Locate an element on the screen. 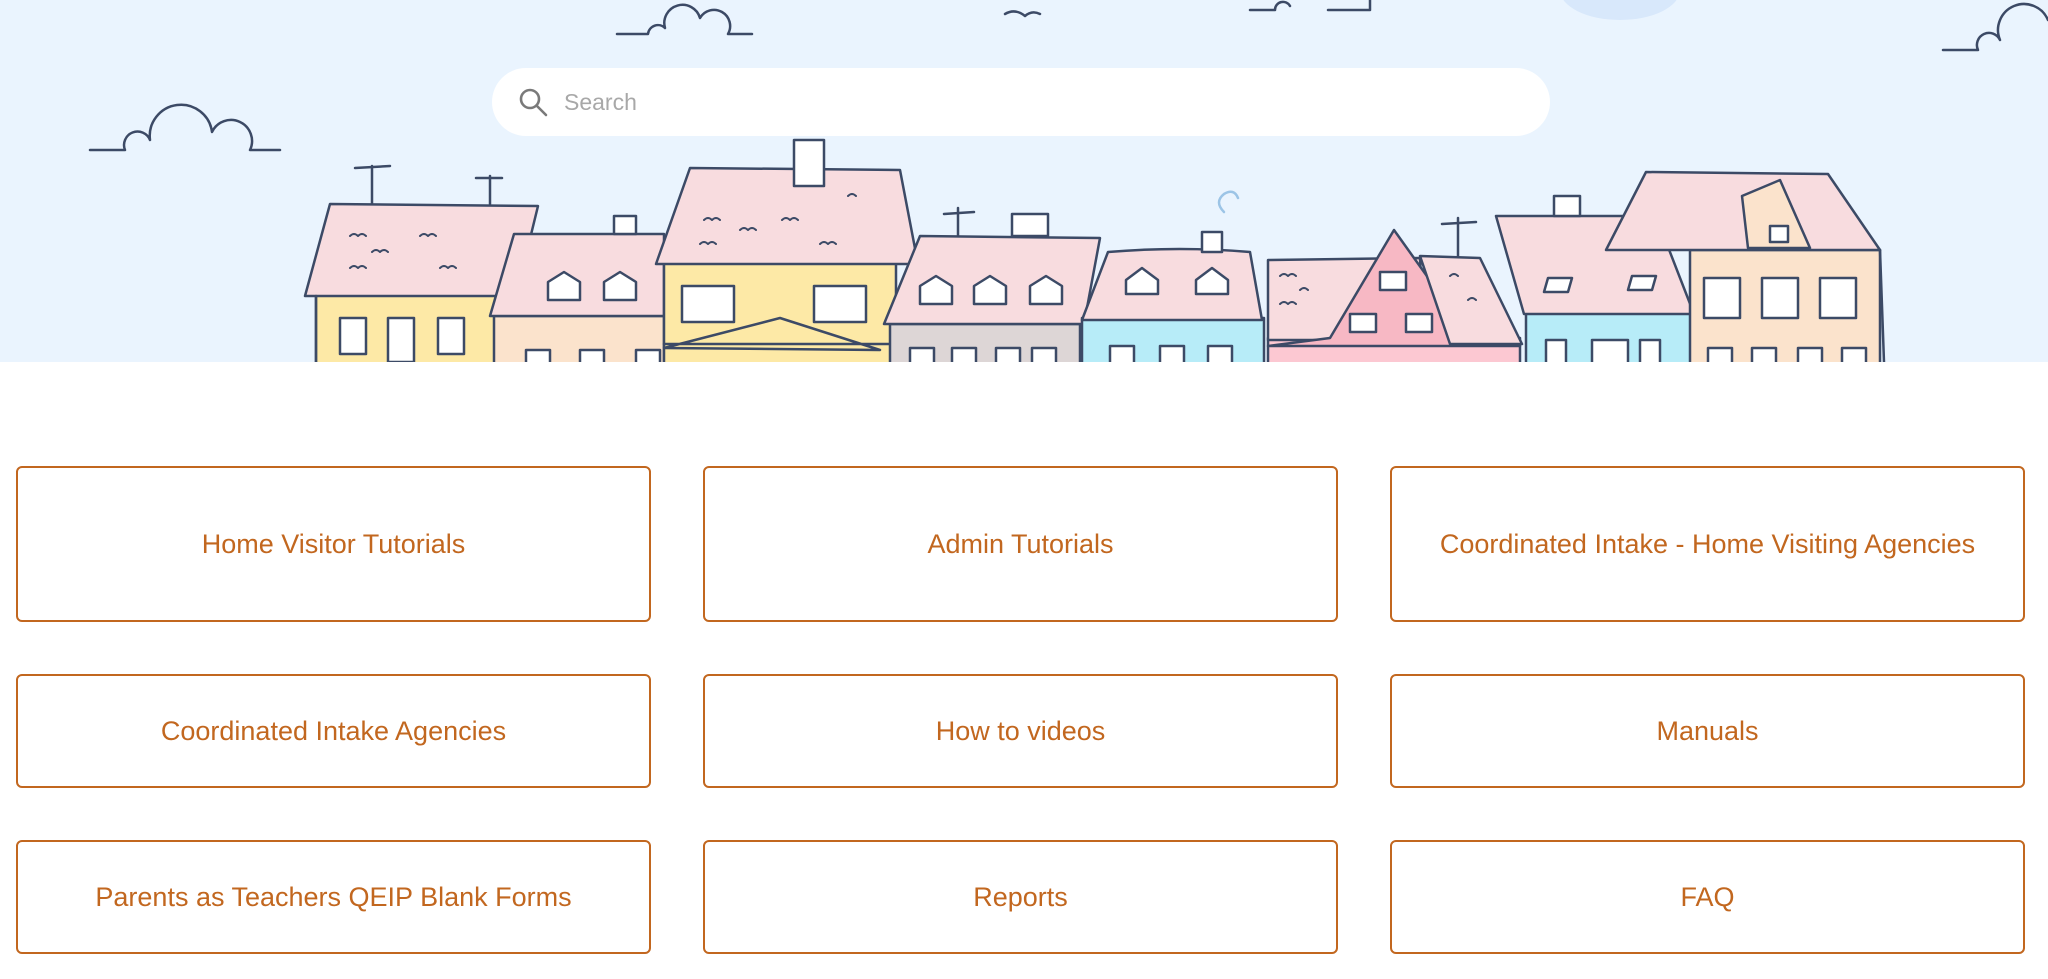  category-label: Admin Tutorials is located at coordinates (1020, 544).